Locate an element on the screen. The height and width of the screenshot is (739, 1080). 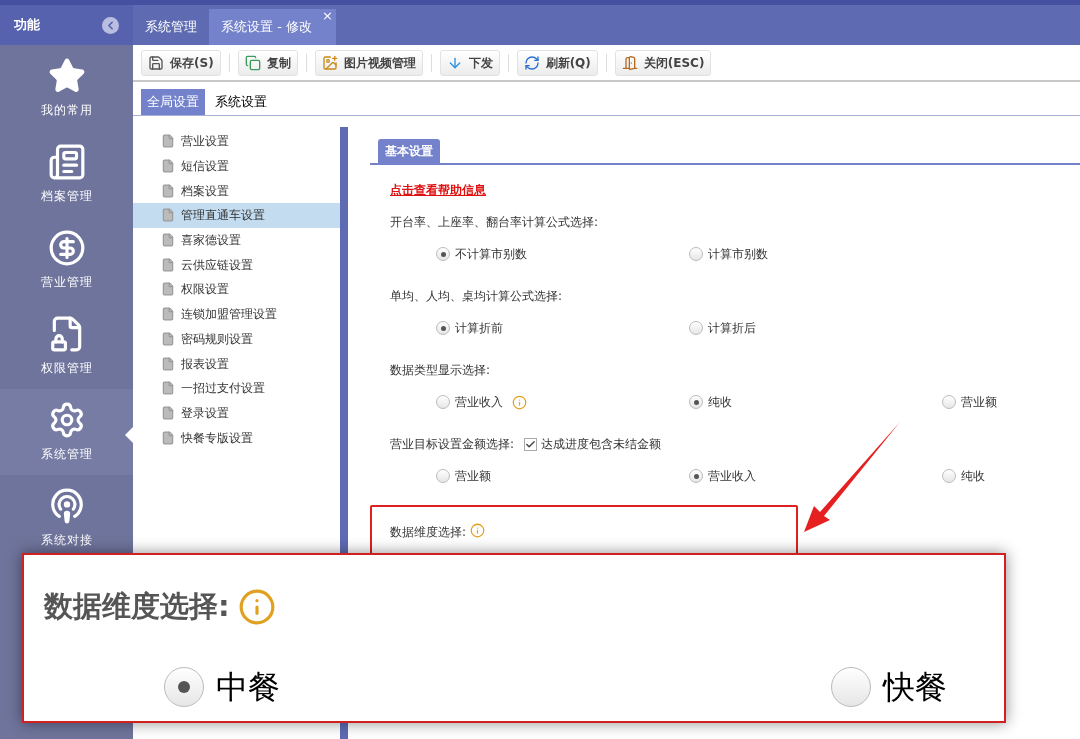
tab: 全局设置 is located at coordinates (173, 102).